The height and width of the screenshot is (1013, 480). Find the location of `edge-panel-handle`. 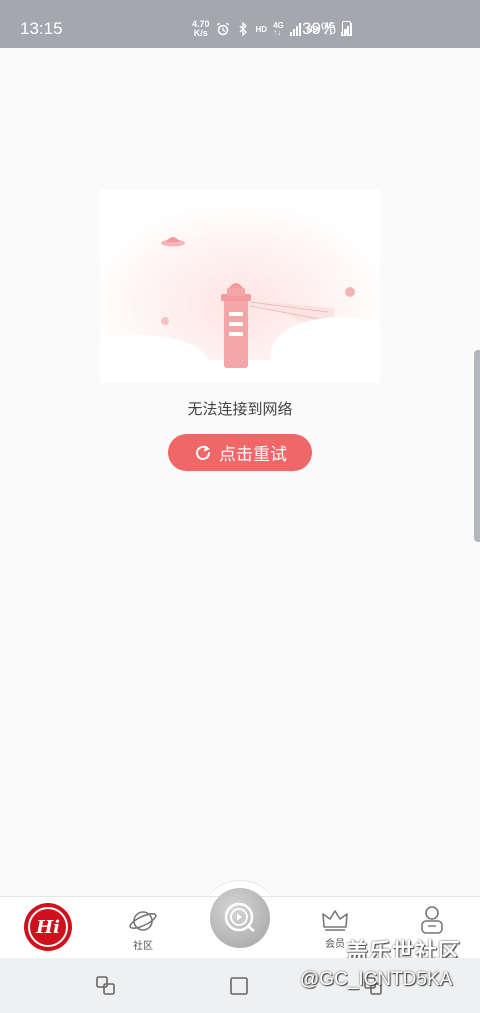

edge-panel-handle is located at coordinates (477, 446).